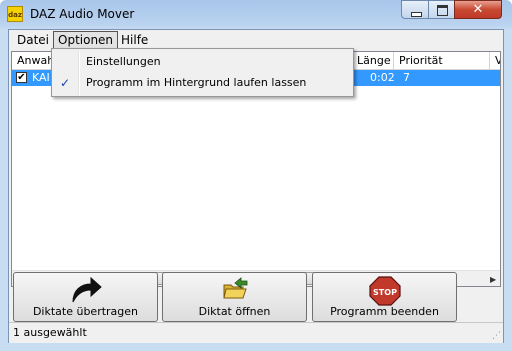 Image resolution: width=512 pixels, height=351 pixels. Describe the element at coordinates (384, 311) in the screenshot. I see `programm-beenden-label: Programm beenden` at that location.